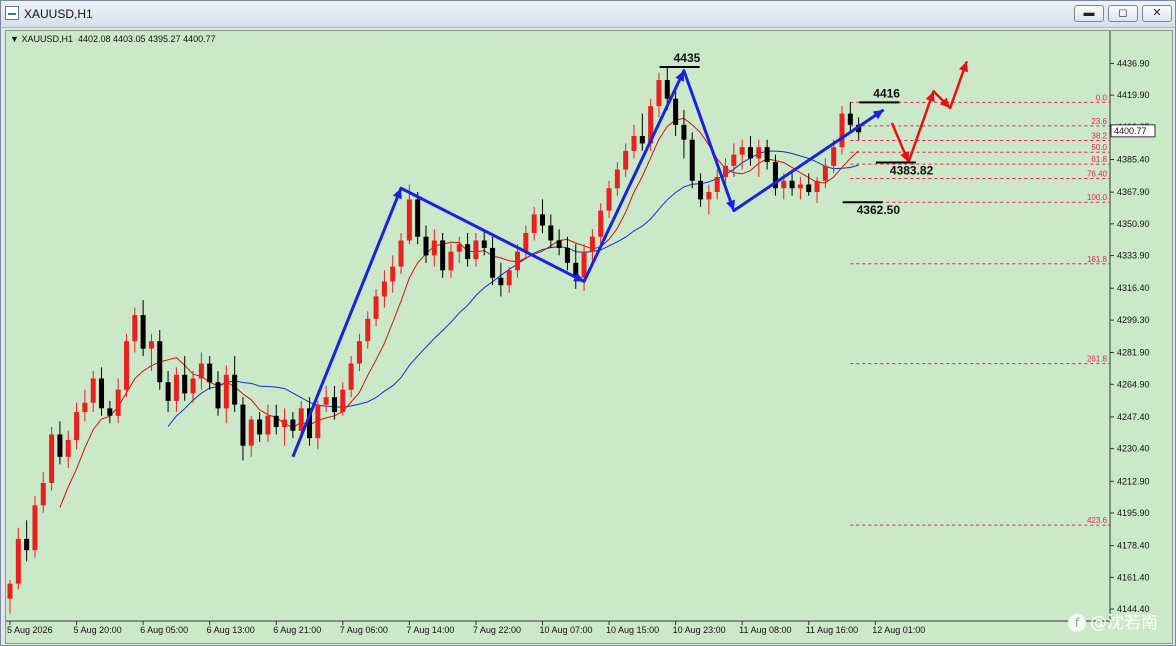  What do you see at coordinates (1097, 259) in the screenshot?
I see `fib-level-label: 161.8` at bounding box center [1097, 259].